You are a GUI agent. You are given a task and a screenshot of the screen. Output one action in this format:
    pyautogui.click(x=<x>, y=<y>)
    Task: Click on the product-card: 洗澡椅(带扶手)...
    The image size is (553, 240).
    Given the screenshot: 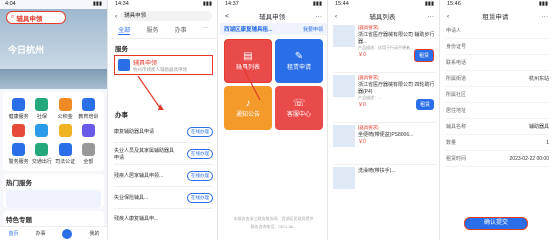 What is the action you would take?
    pyautogui.click(x=384, y=185)
    